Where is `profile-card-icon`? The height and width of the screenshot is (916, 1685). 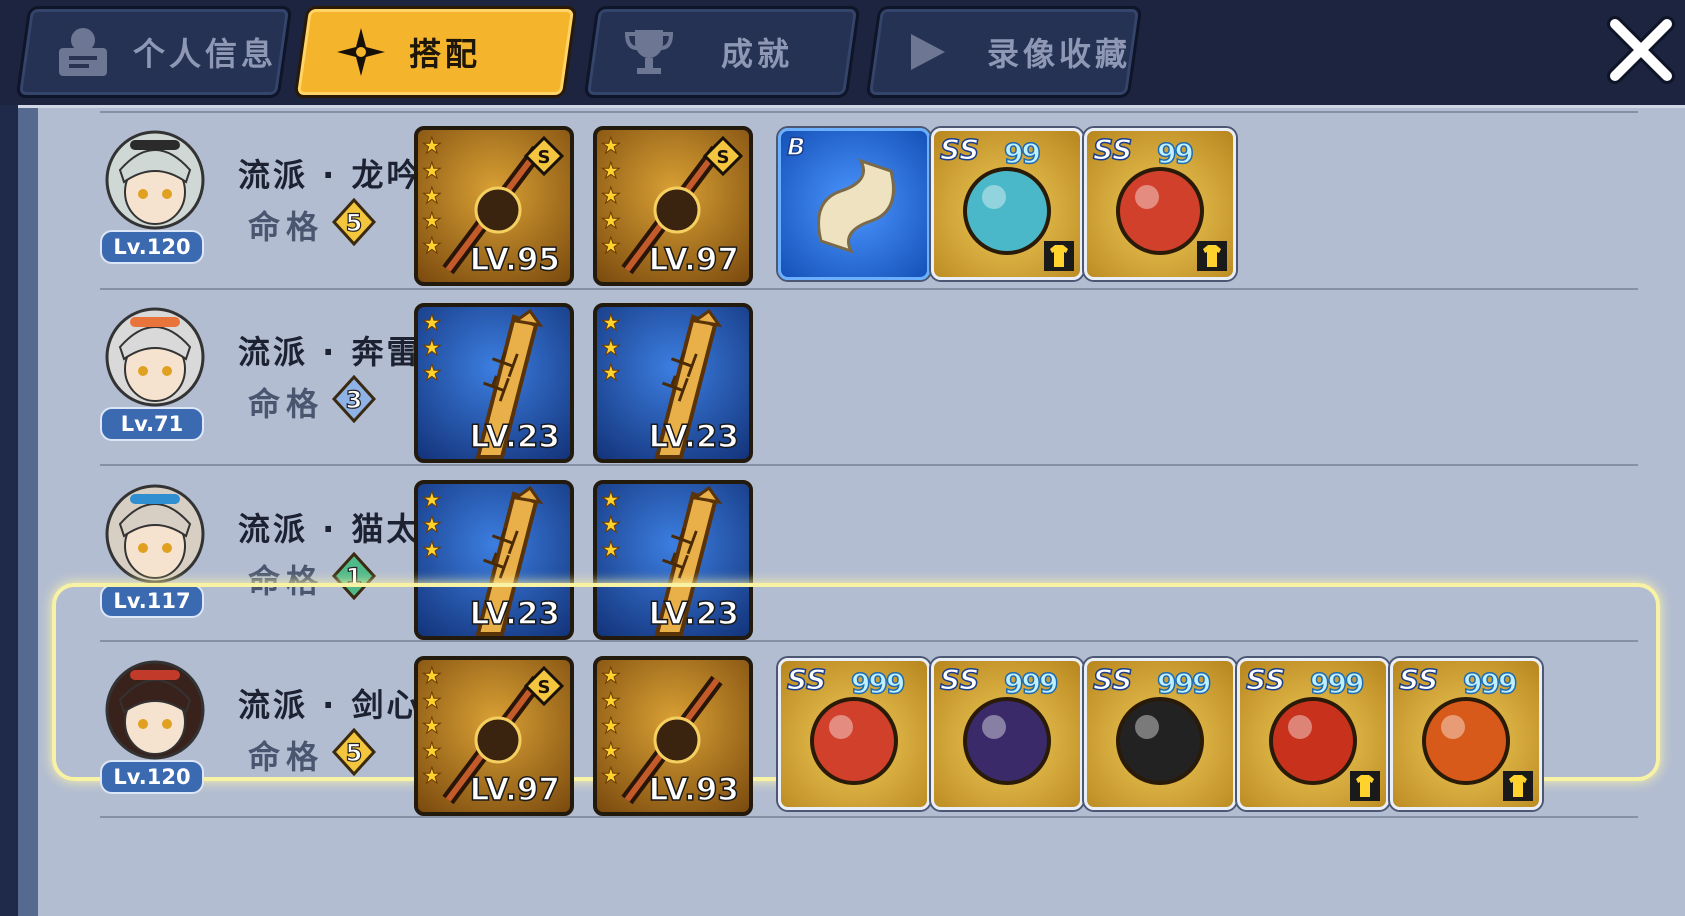
profile-card-icon is located at coordinates (83, 52).